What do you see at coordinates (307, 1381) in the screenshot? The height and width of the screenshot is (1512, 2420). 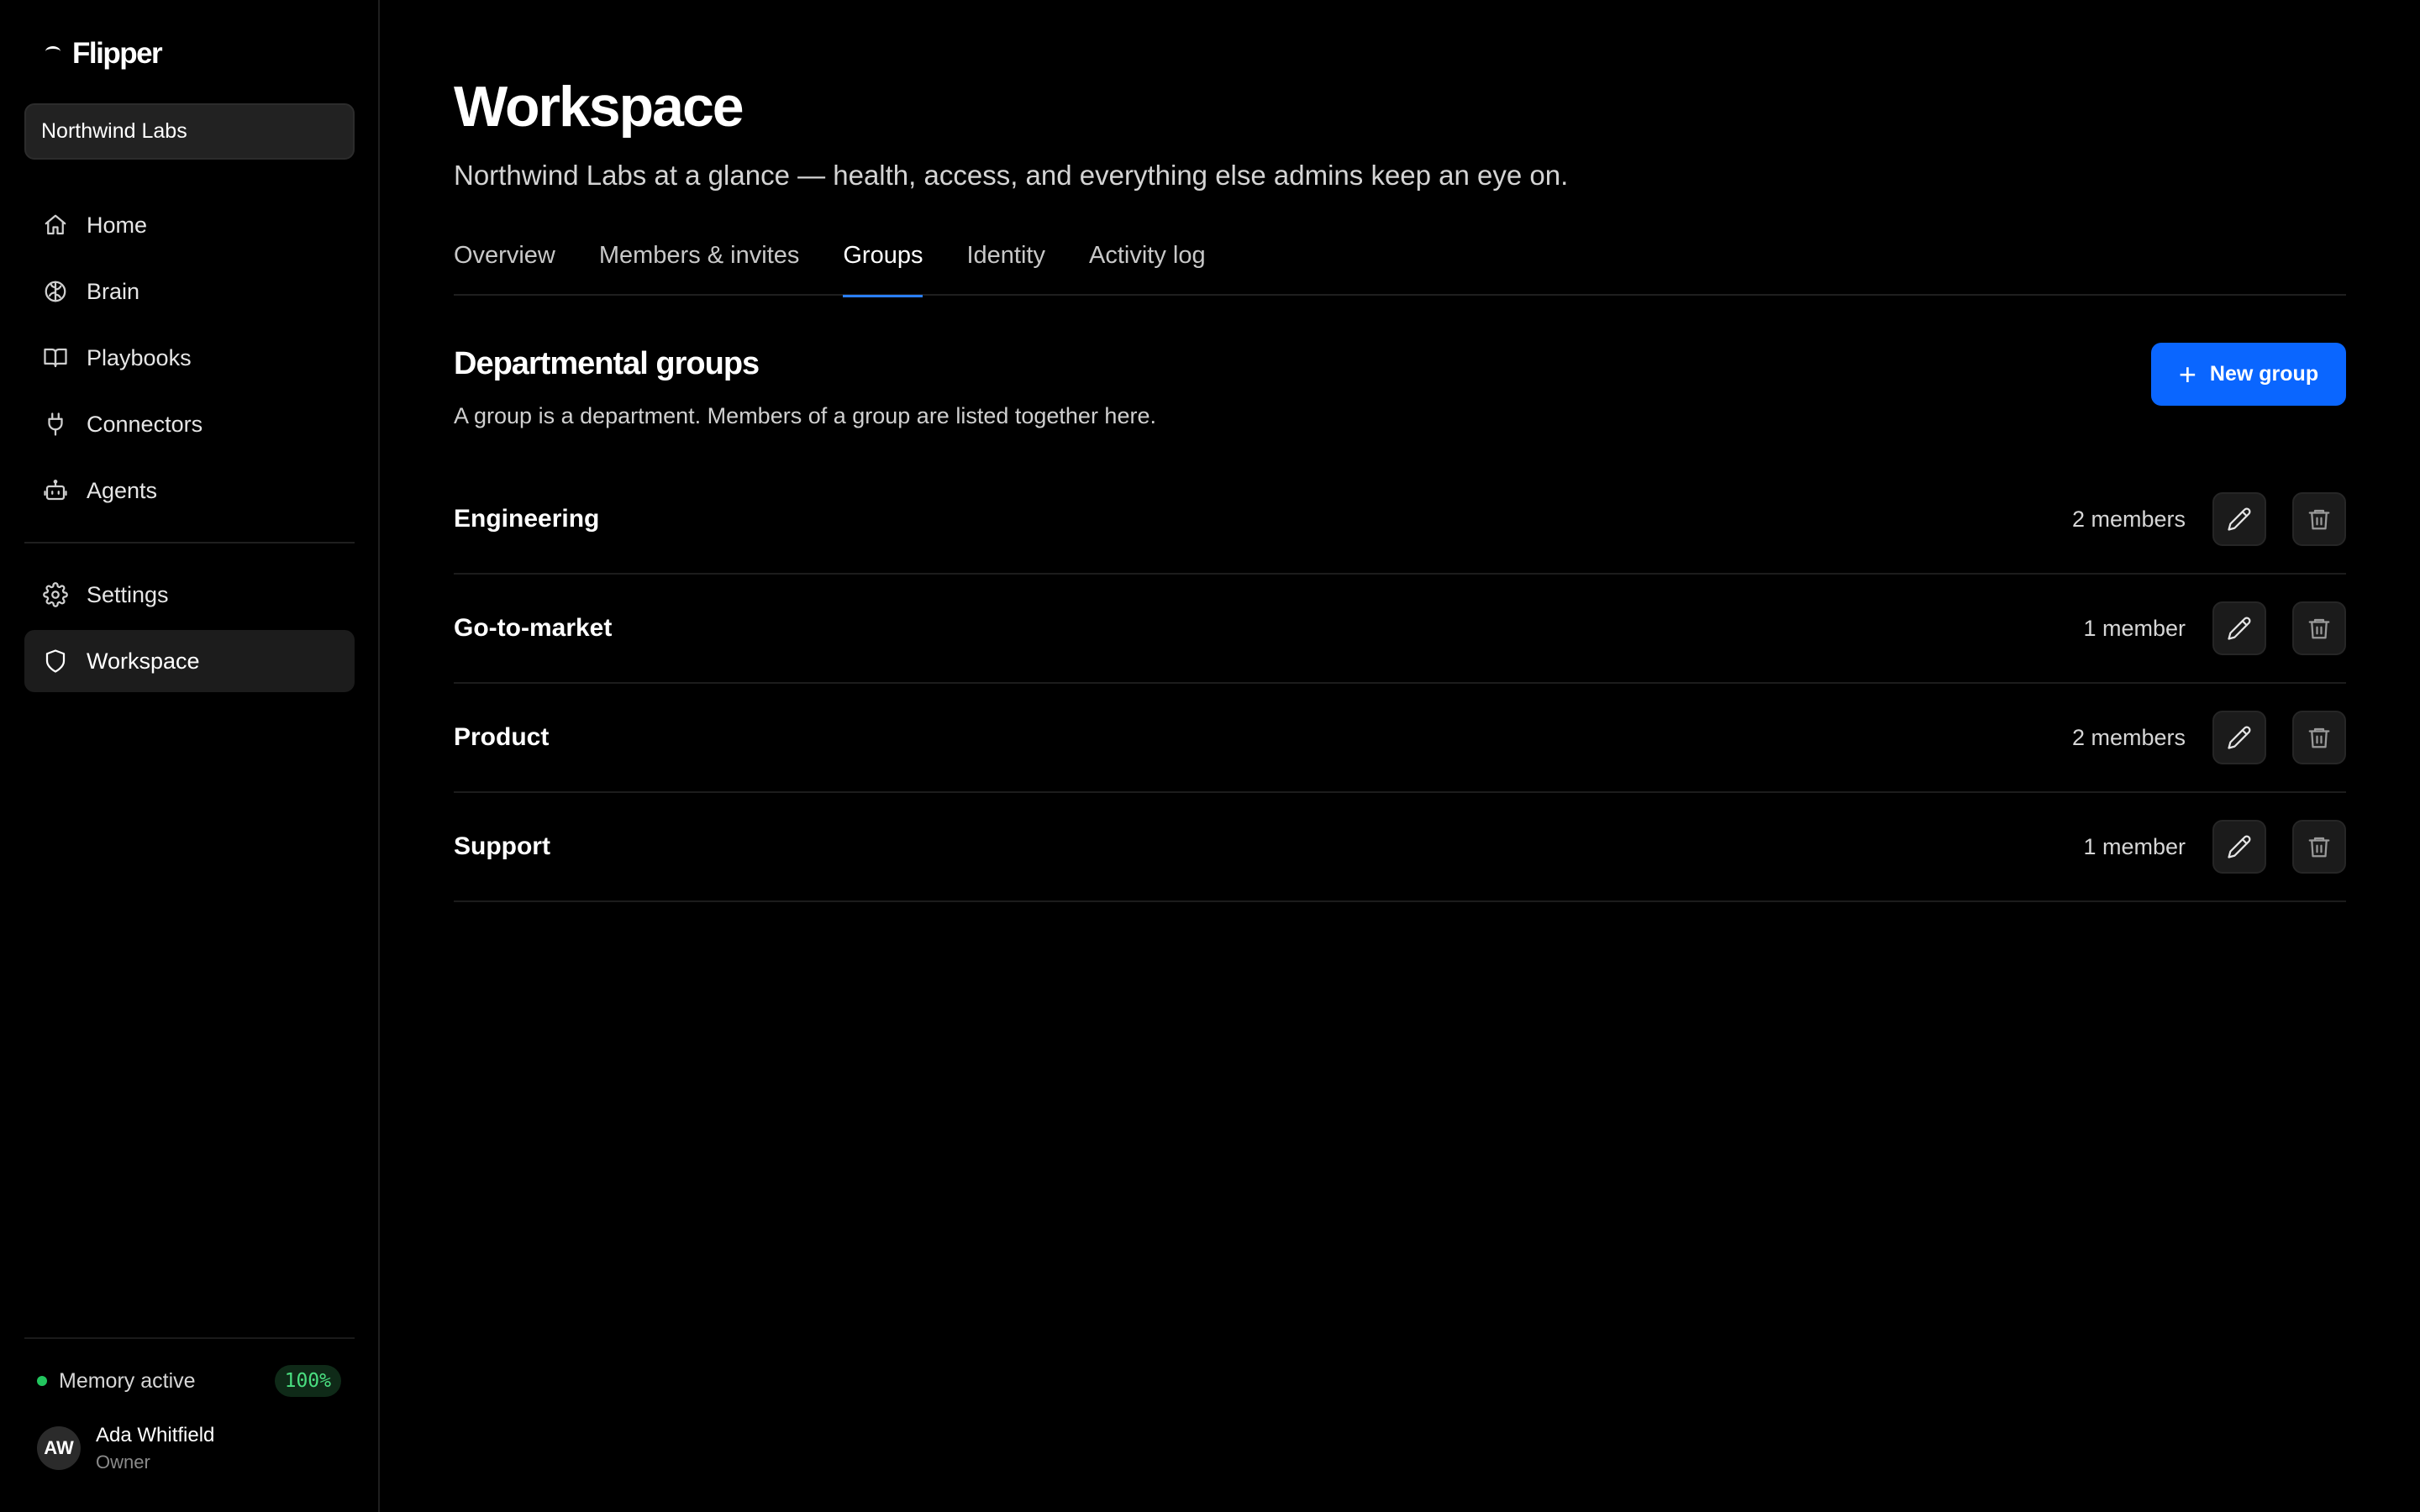 I see `memory-percent-badge: 100%` at bounding box center [307, 1381].